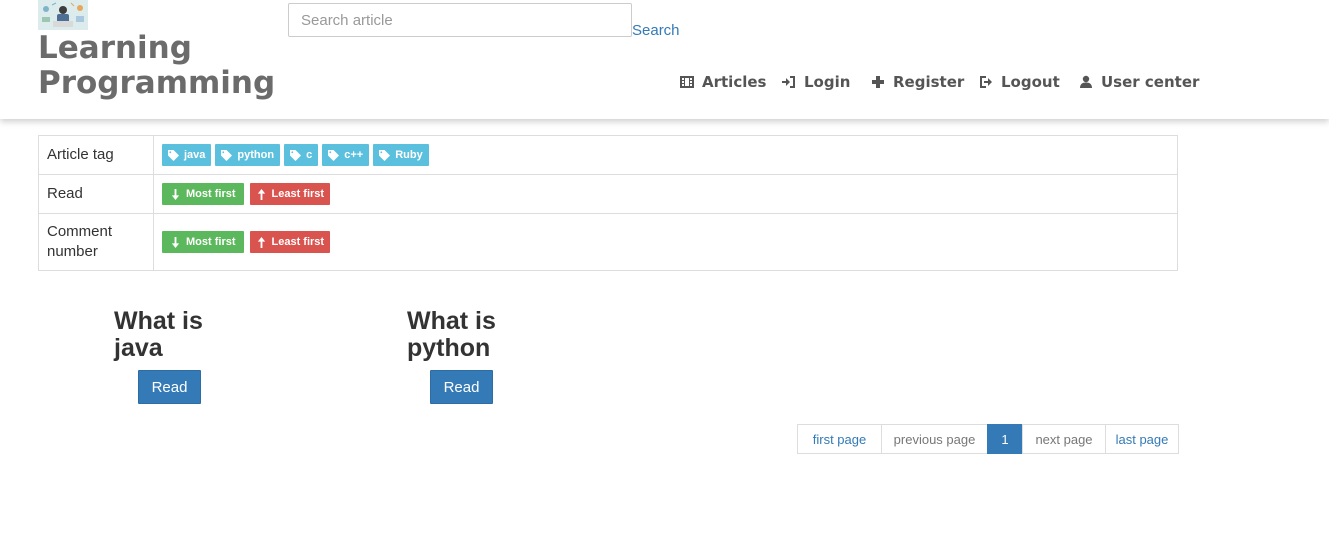 This screenshot has height=541, width=1329. What do you see at coordinates (169, 335) in the screenshot?
I see `article-title-java: What is java` at bounding box center [169, 335].